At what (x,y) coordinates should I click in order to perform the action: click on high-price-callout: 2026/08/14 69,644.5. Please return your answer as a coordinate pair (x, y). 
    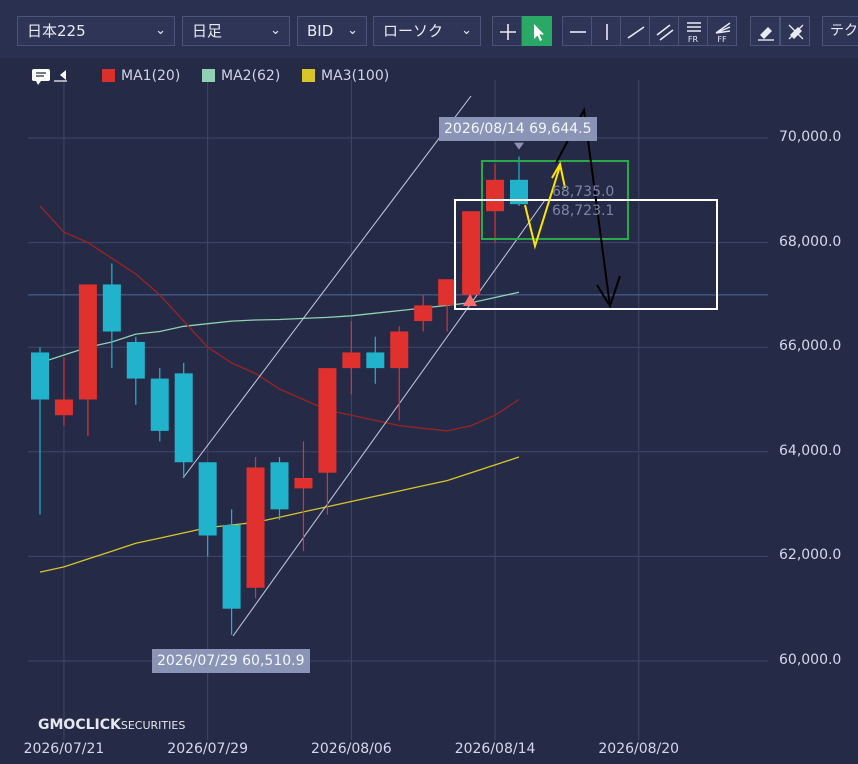
    Looking at the image, I should click on (518, 129).